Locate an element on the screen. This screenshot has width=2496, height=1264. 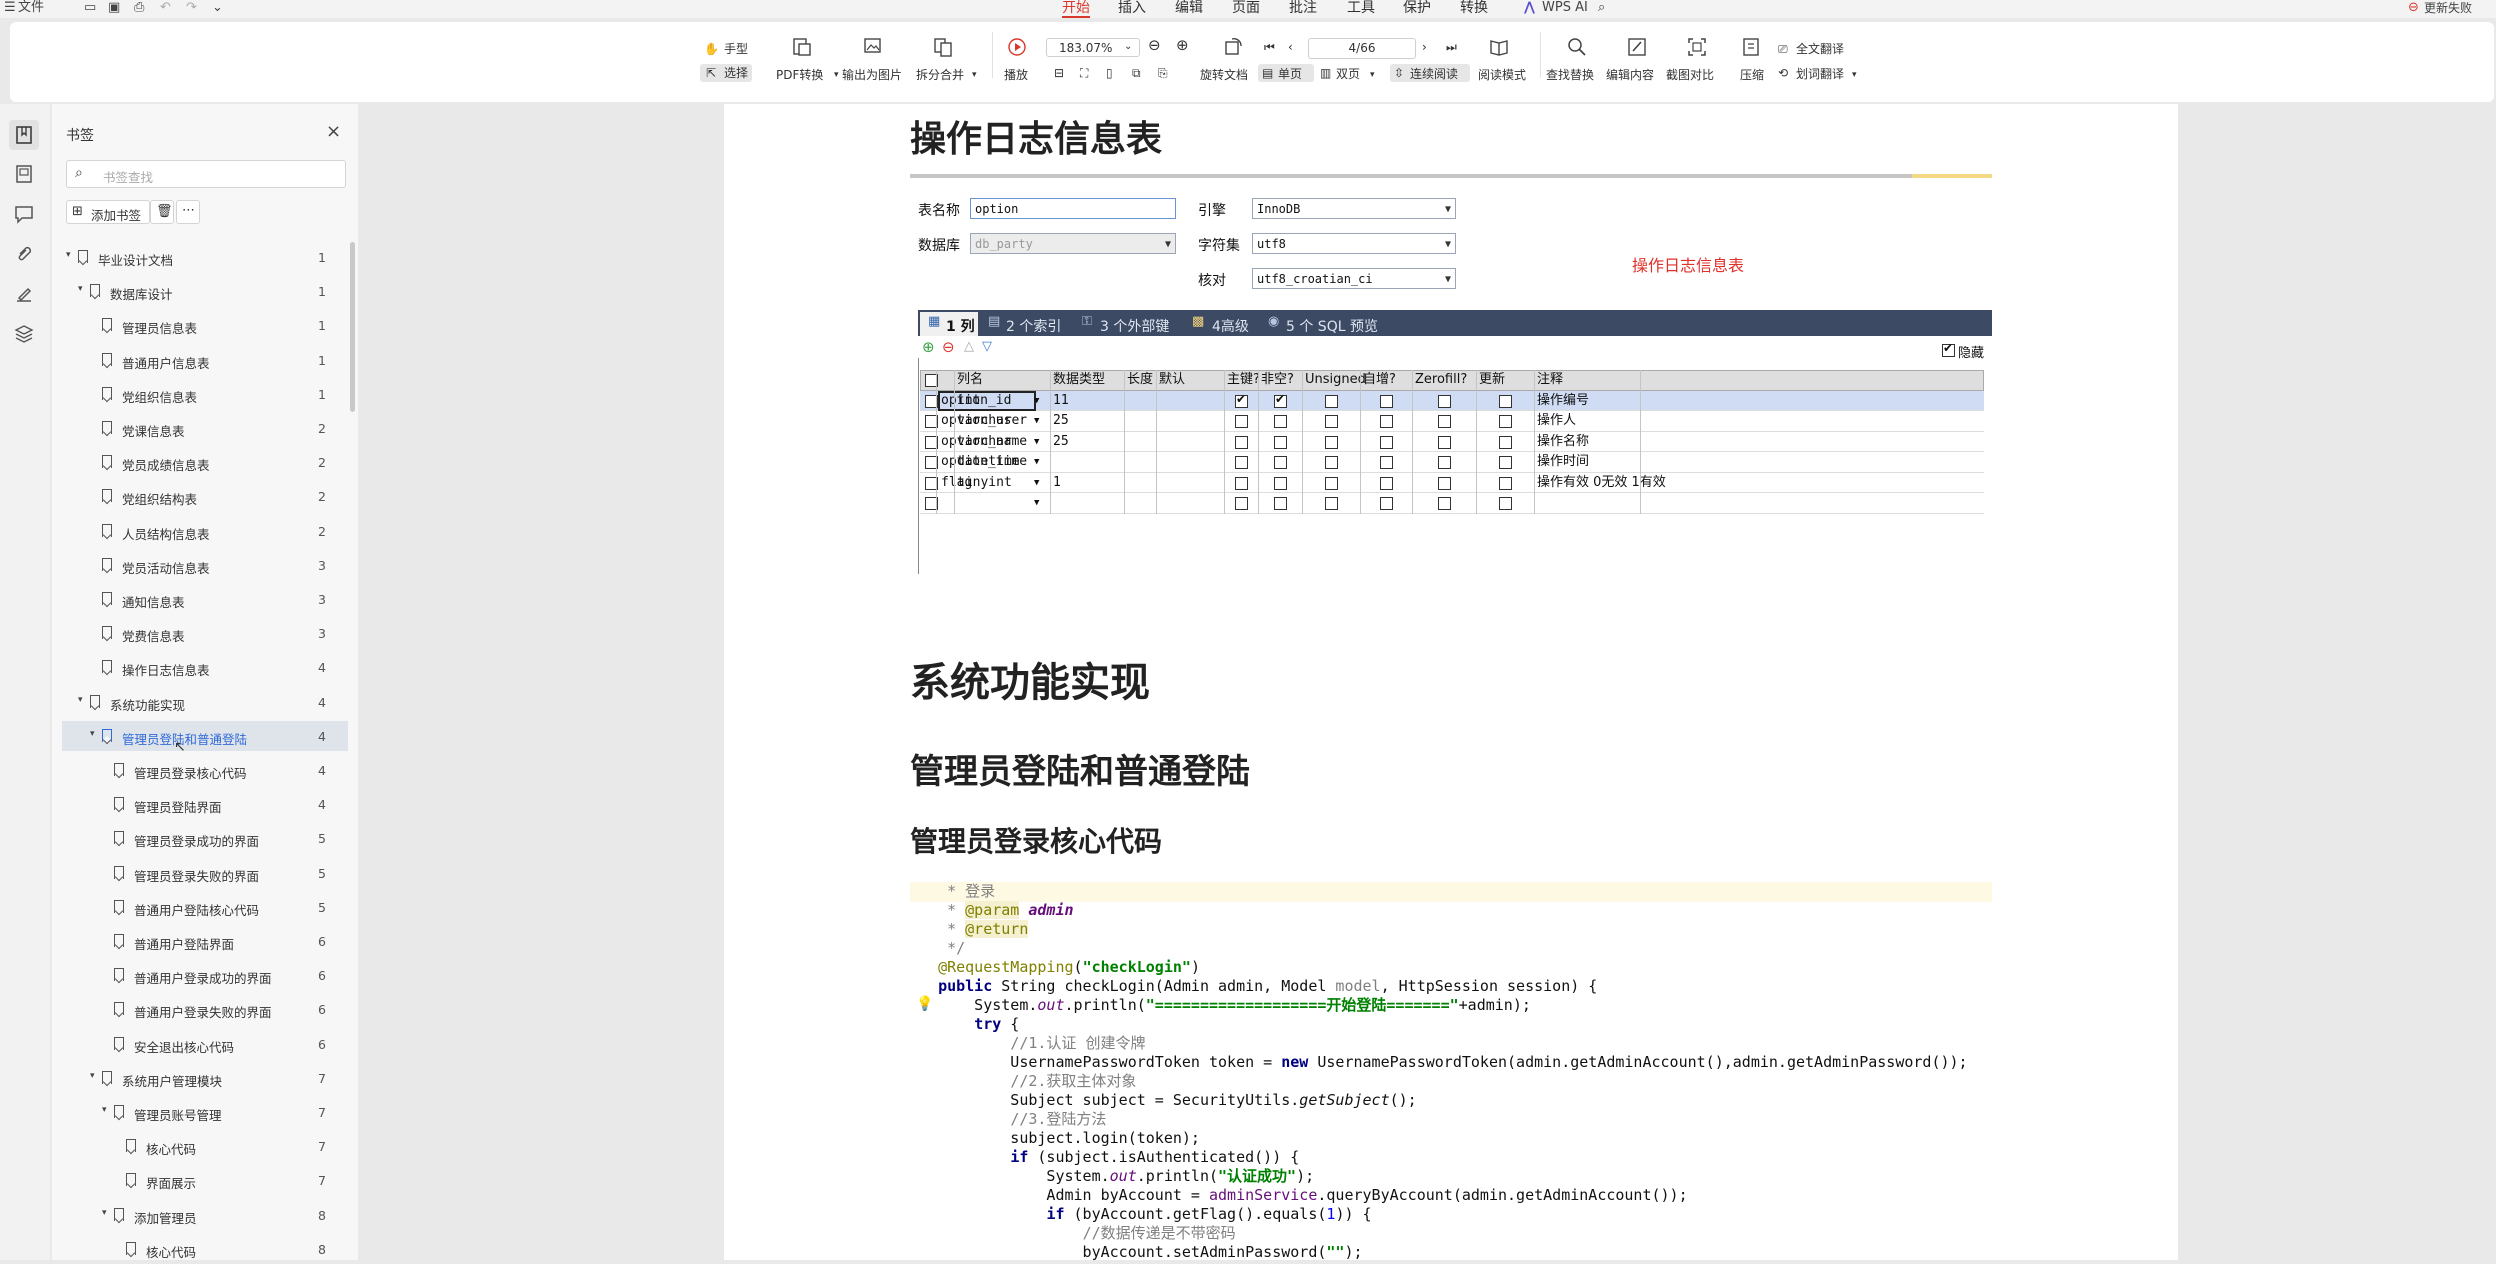
tab-indexes: 2 个索引 is located at coordinates (1033, 326).